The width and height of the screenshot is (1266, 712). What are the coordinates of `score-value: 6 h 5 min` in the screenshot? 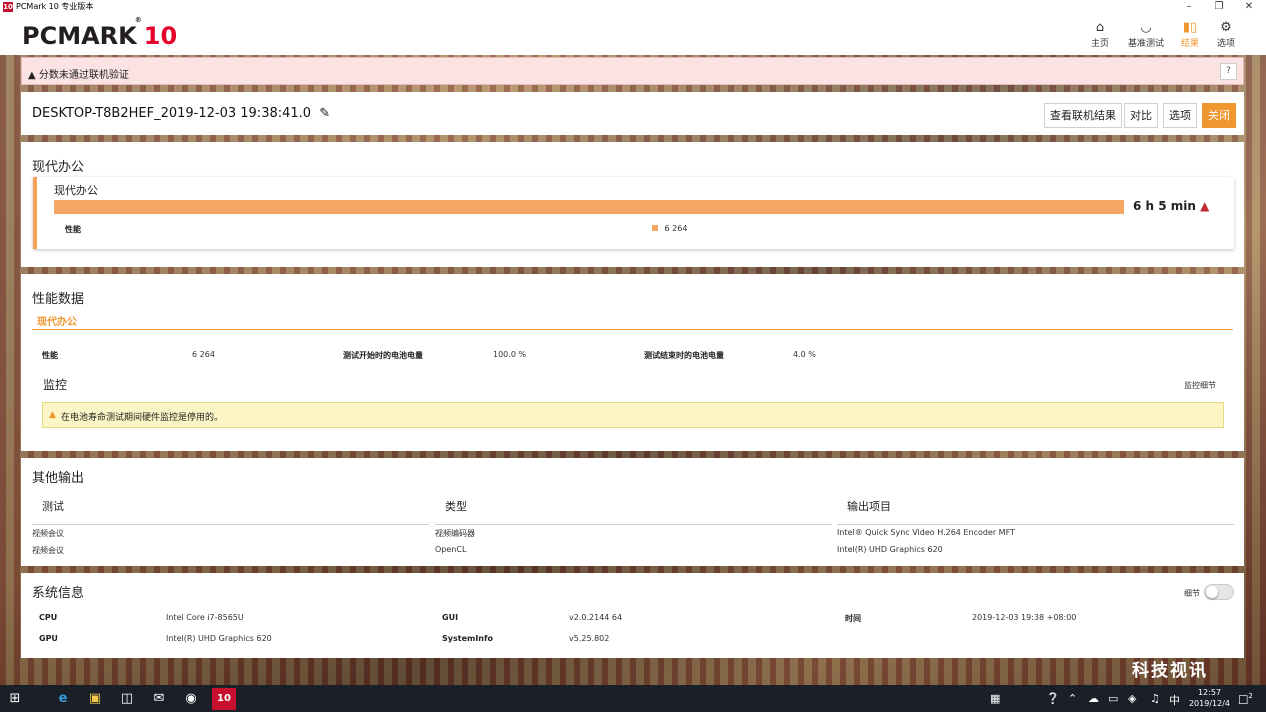 It's located at (1164, 206).